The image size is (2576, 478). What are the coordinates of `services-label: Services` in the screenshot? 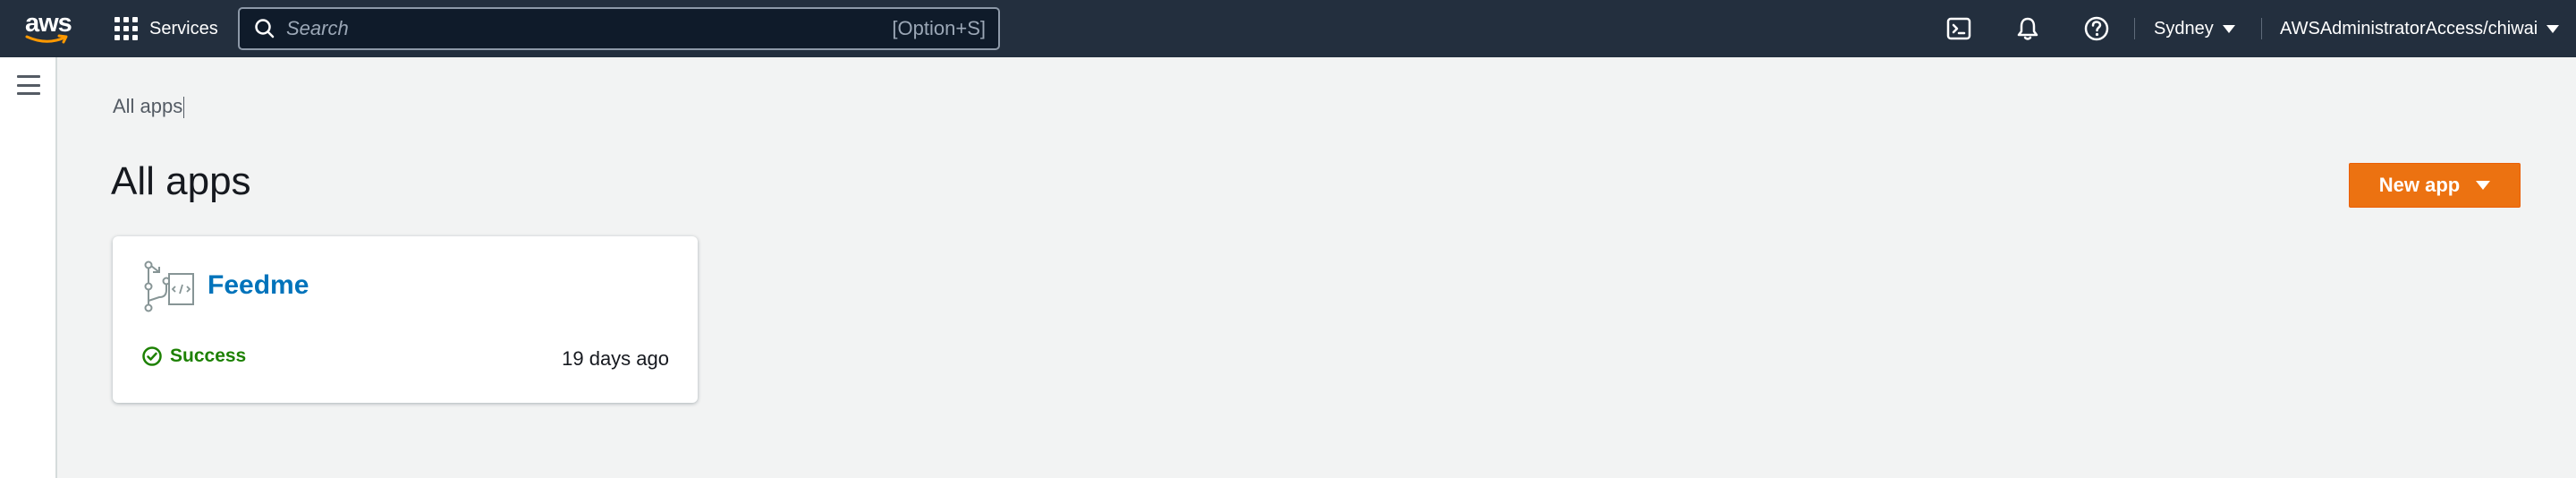 It's located at (183, 28).